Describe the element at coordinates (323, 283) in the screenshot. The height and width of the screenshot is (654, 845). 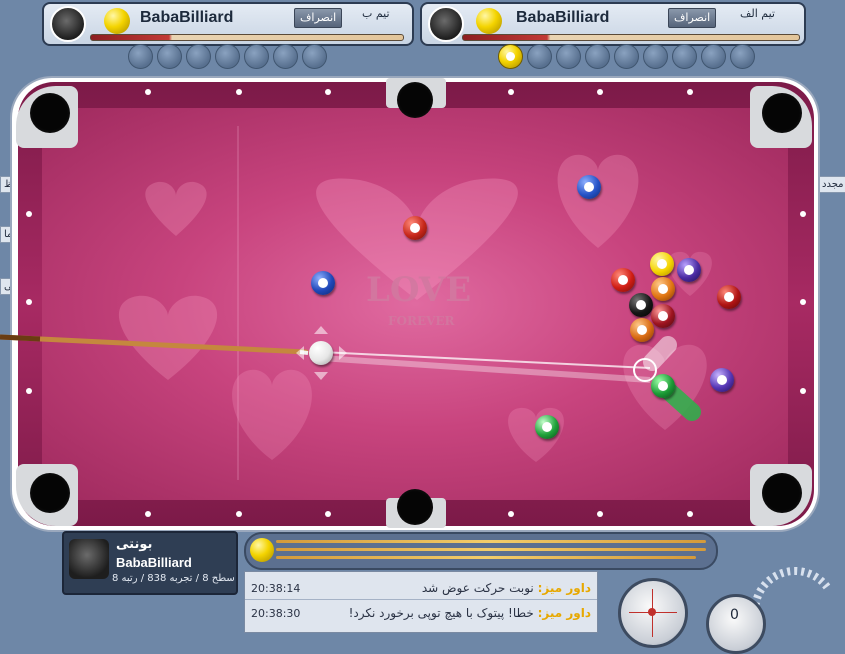
I see `ball-stripe-blue` at that location.